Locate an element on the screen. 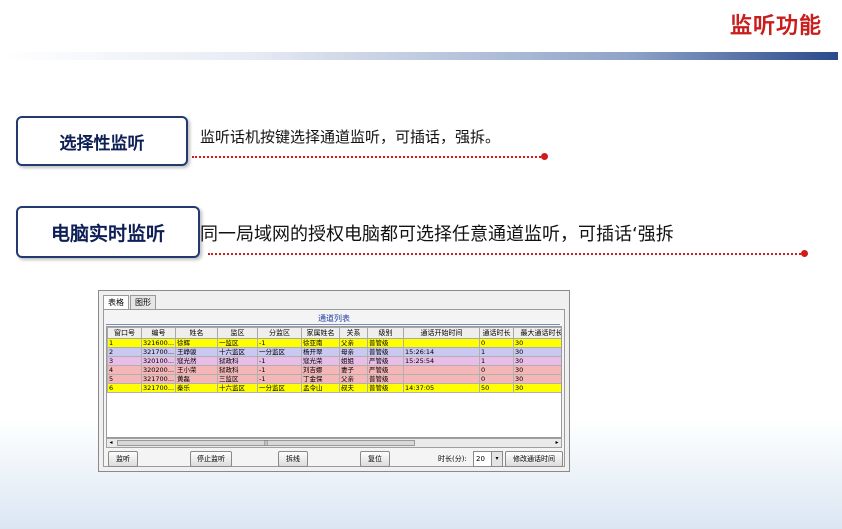 The width and height of the screenshot is (842, 529). chevron-down-icon: ▾ is located at coordinates (496, 459).